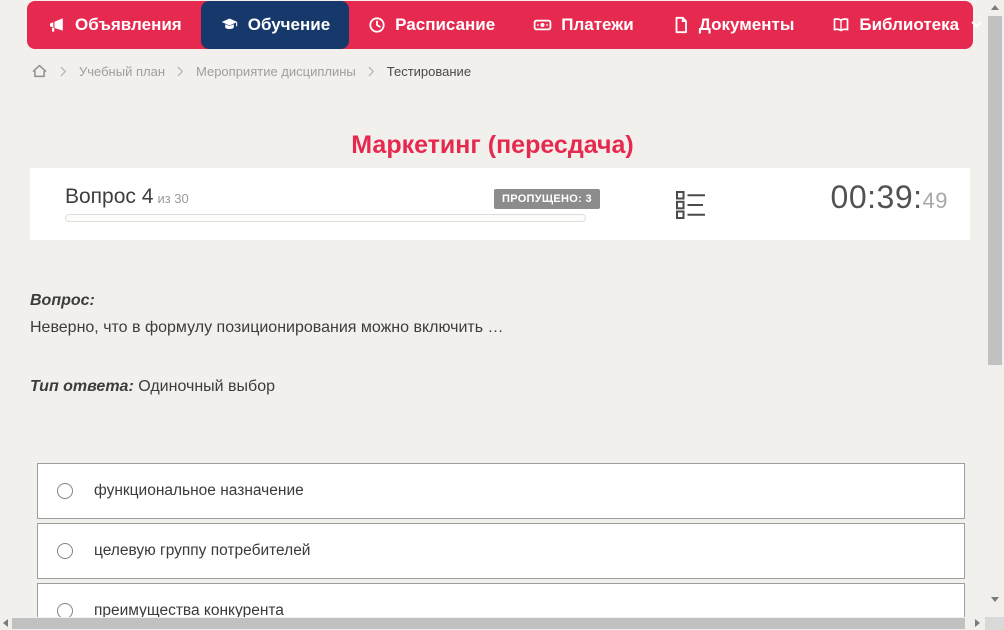  Describe the element at coordinates (935, 200) in the screenshot. I see `timer-seconds: 49` at that location.